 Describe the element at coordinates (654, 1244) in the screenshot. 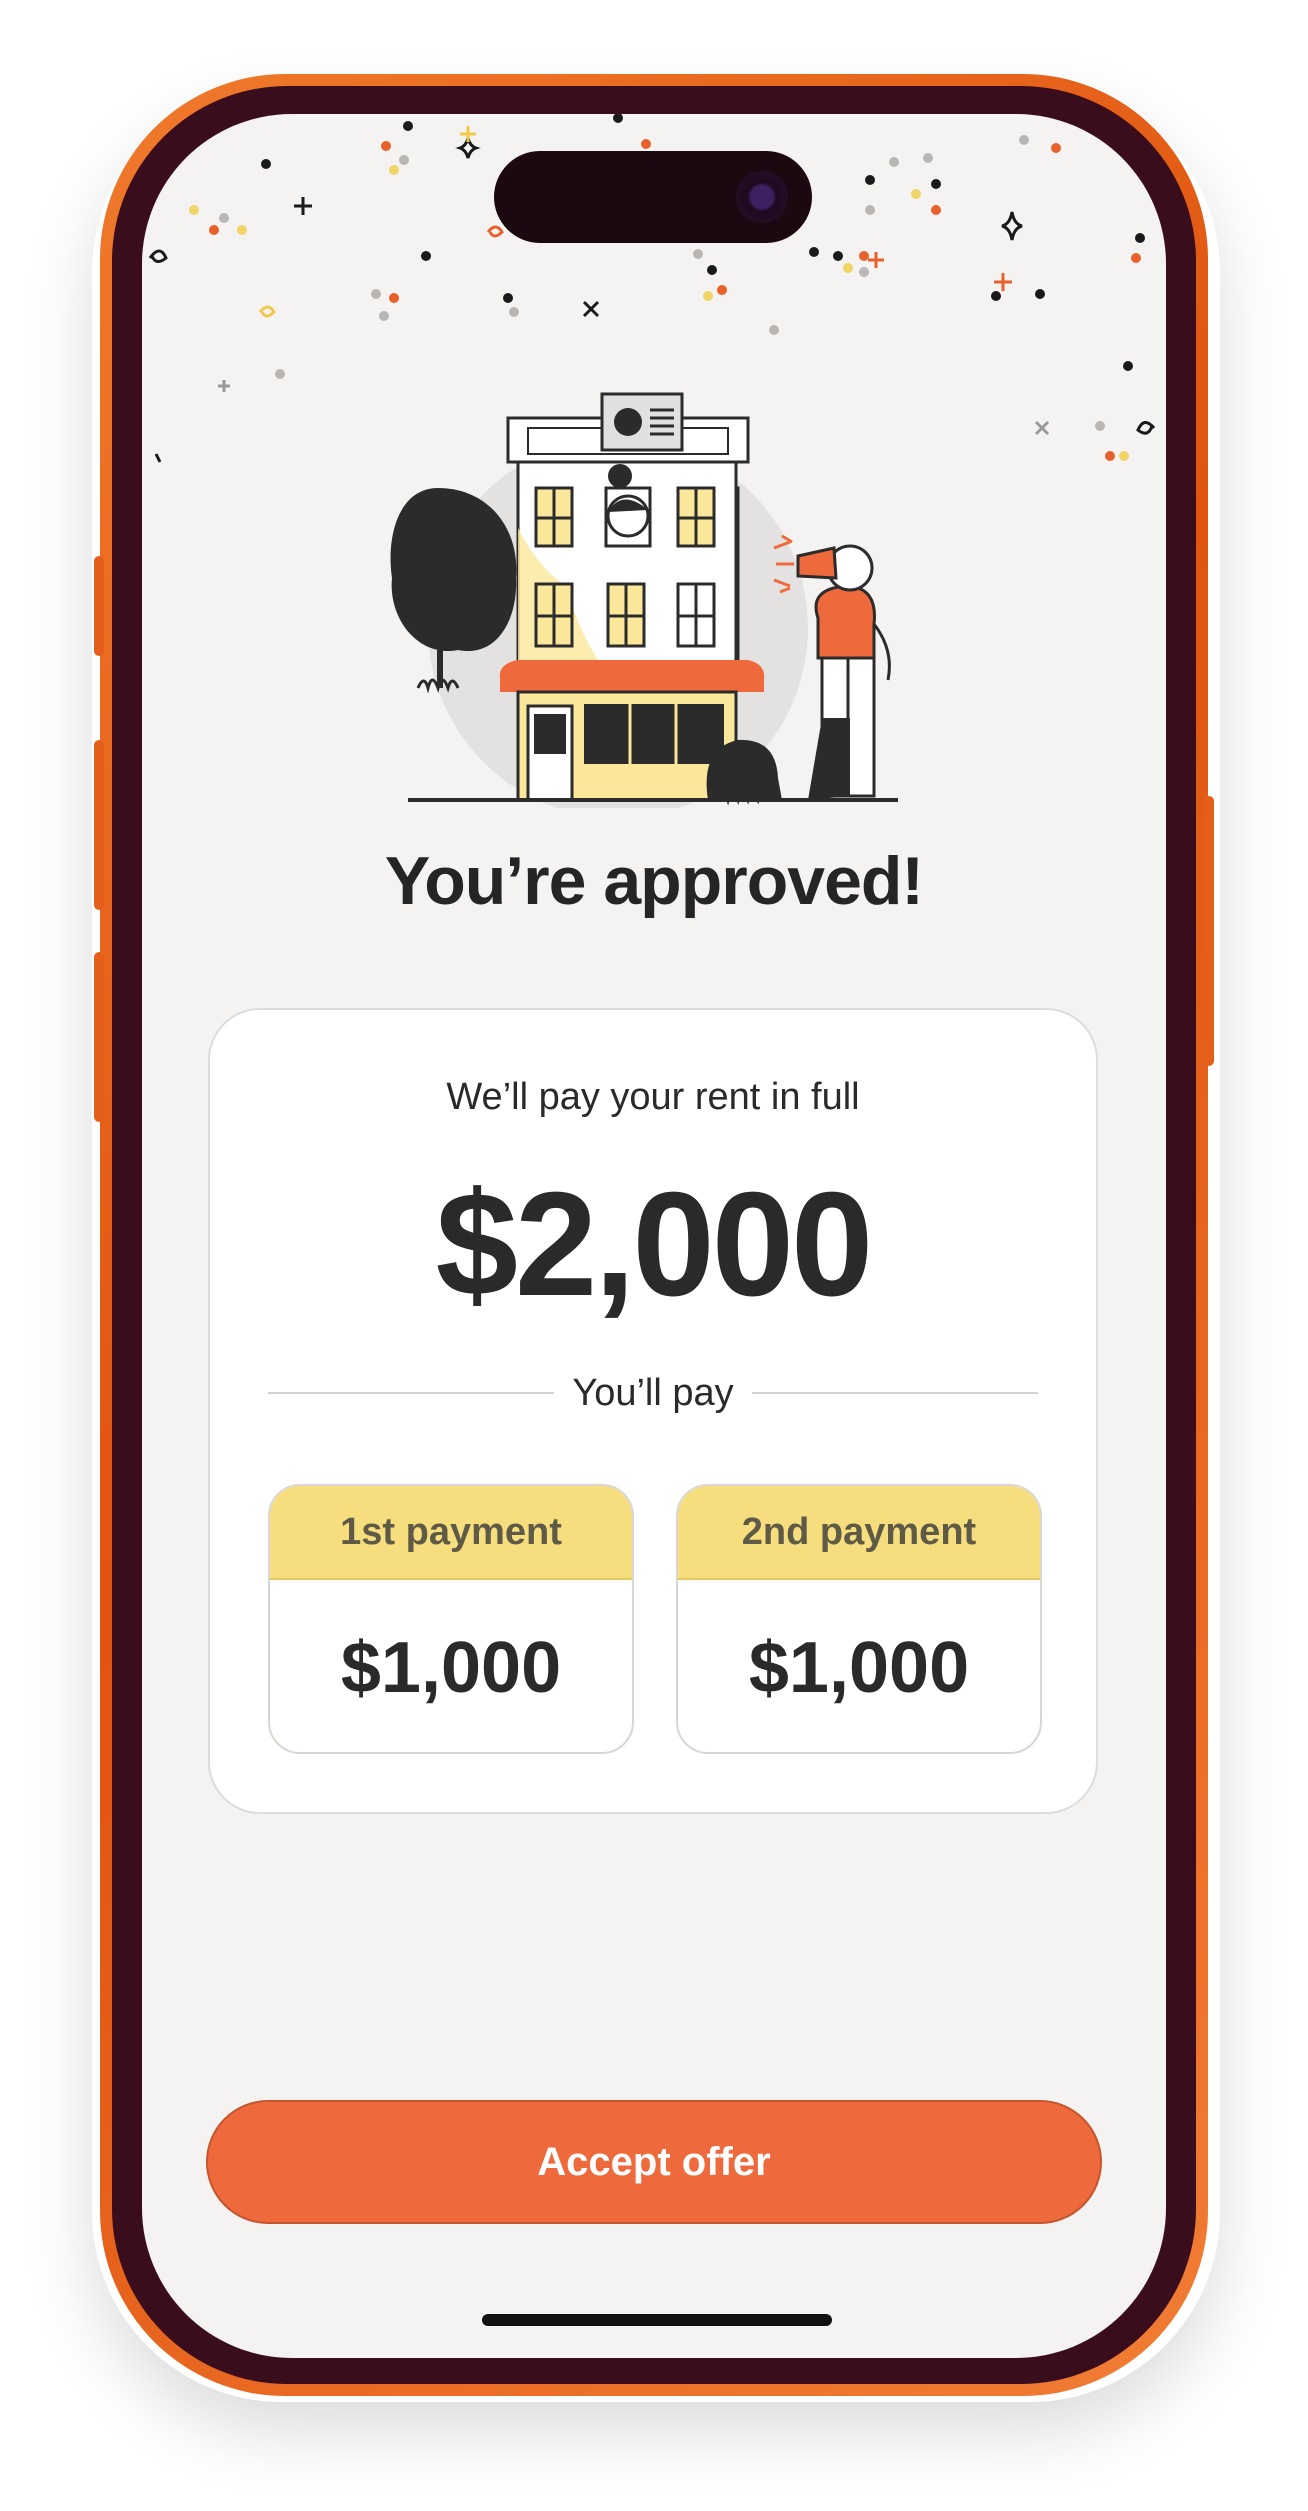

I see `offer-amount: $2,000` at that location.